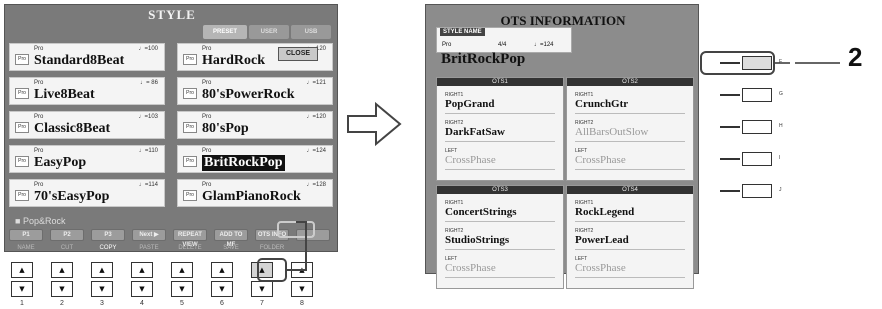  I want to click on style-list-item: Pro Pro ♩=103 Classic8Beat, so click(87, 125).